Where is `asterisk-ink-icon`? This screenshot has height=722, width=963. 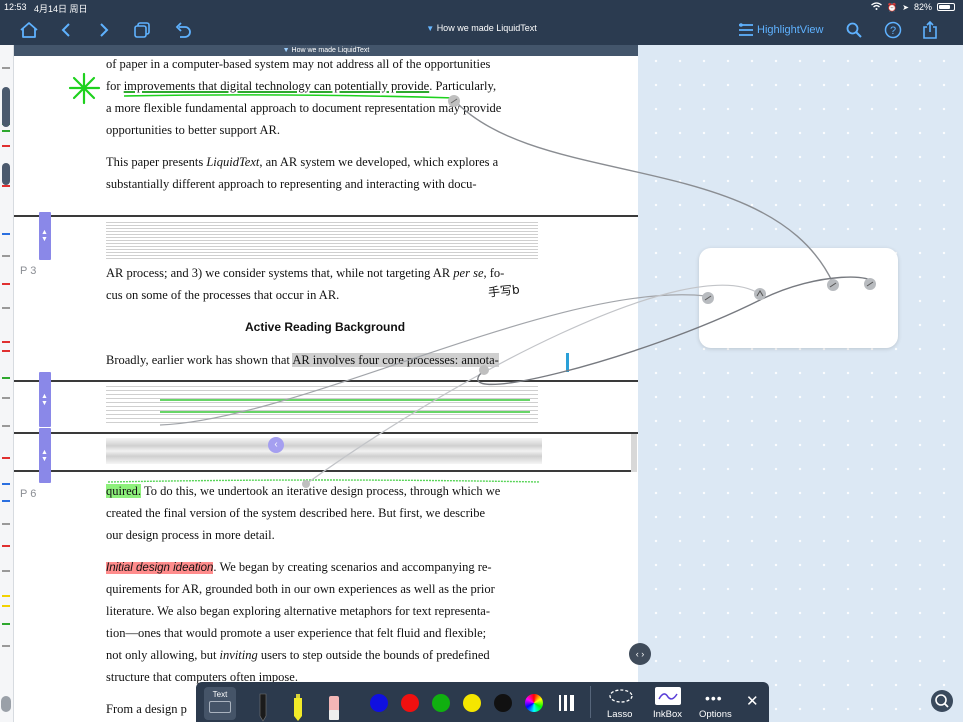 asterisk-ink-icon is located at coordinates (84, 88).